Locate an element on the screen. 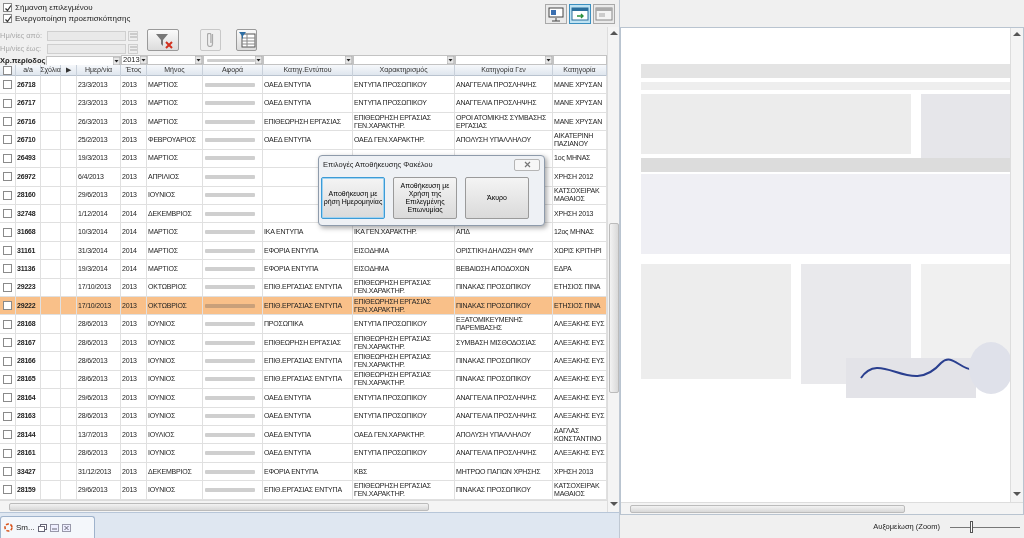  option-label: Σήμανση επιλεγμένου is located at coordinates (54, 7).